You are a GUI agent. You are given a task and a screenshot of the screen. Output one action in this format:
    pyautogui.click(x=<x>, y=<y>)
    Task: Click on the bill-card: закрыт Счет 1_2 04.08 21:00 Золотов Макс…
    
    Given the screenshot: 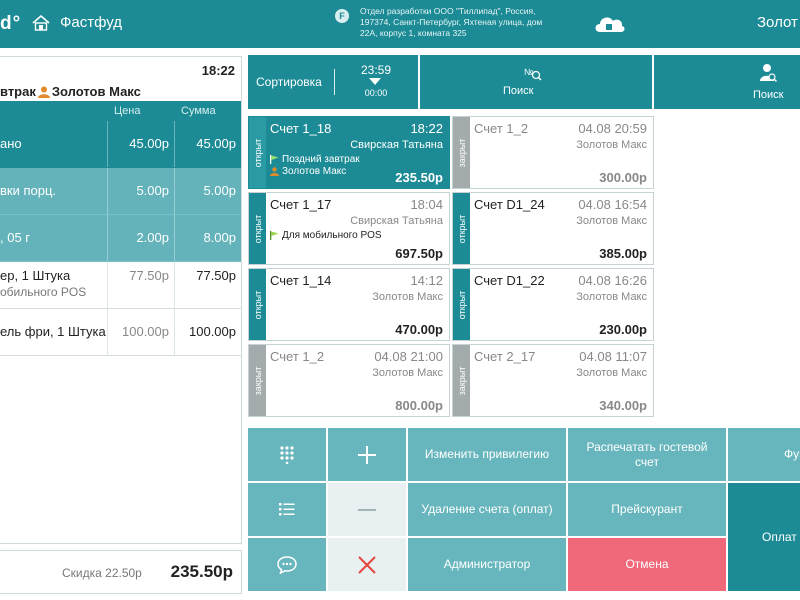 What is the action you would take?
    pyautogui.click(x=349, y=380)
    